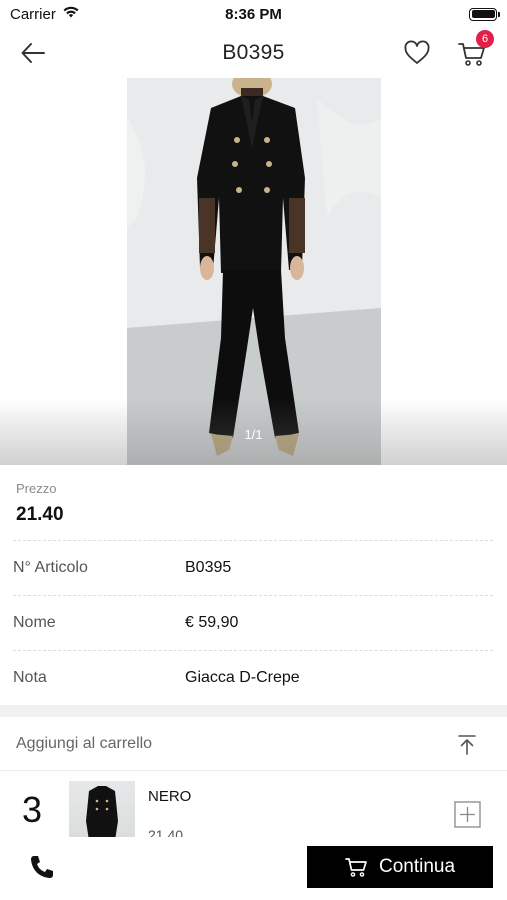 Image resolution: width=507 pixels, height=900 pixels. I want to click on bottom-bar: Continua, so click(253, 868).